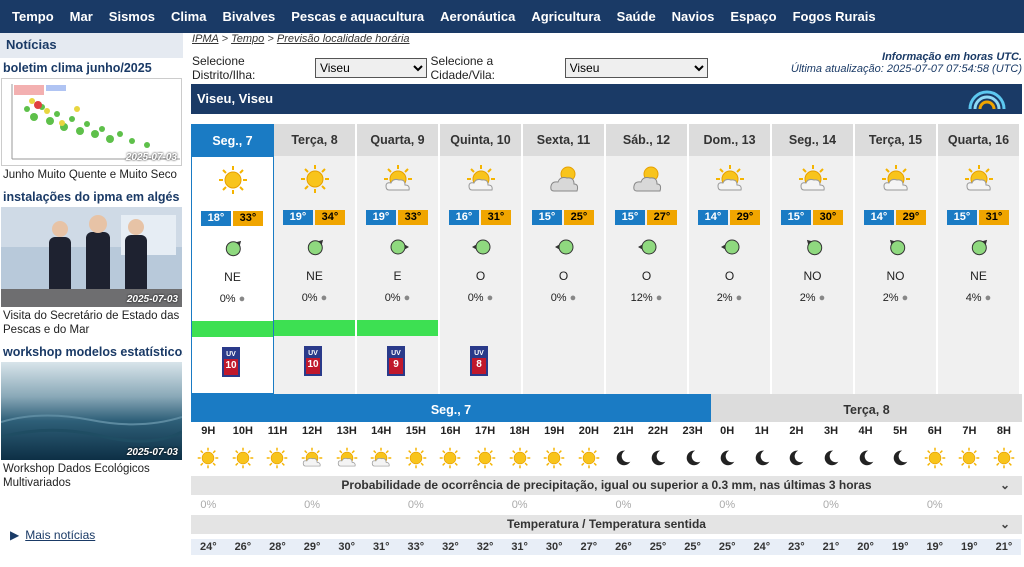 This screenshot has width=1024, height=567. I want to click on precip-values: 0% 0% 0% 0% 0% 0% 0% 0%, so click(606, 505).